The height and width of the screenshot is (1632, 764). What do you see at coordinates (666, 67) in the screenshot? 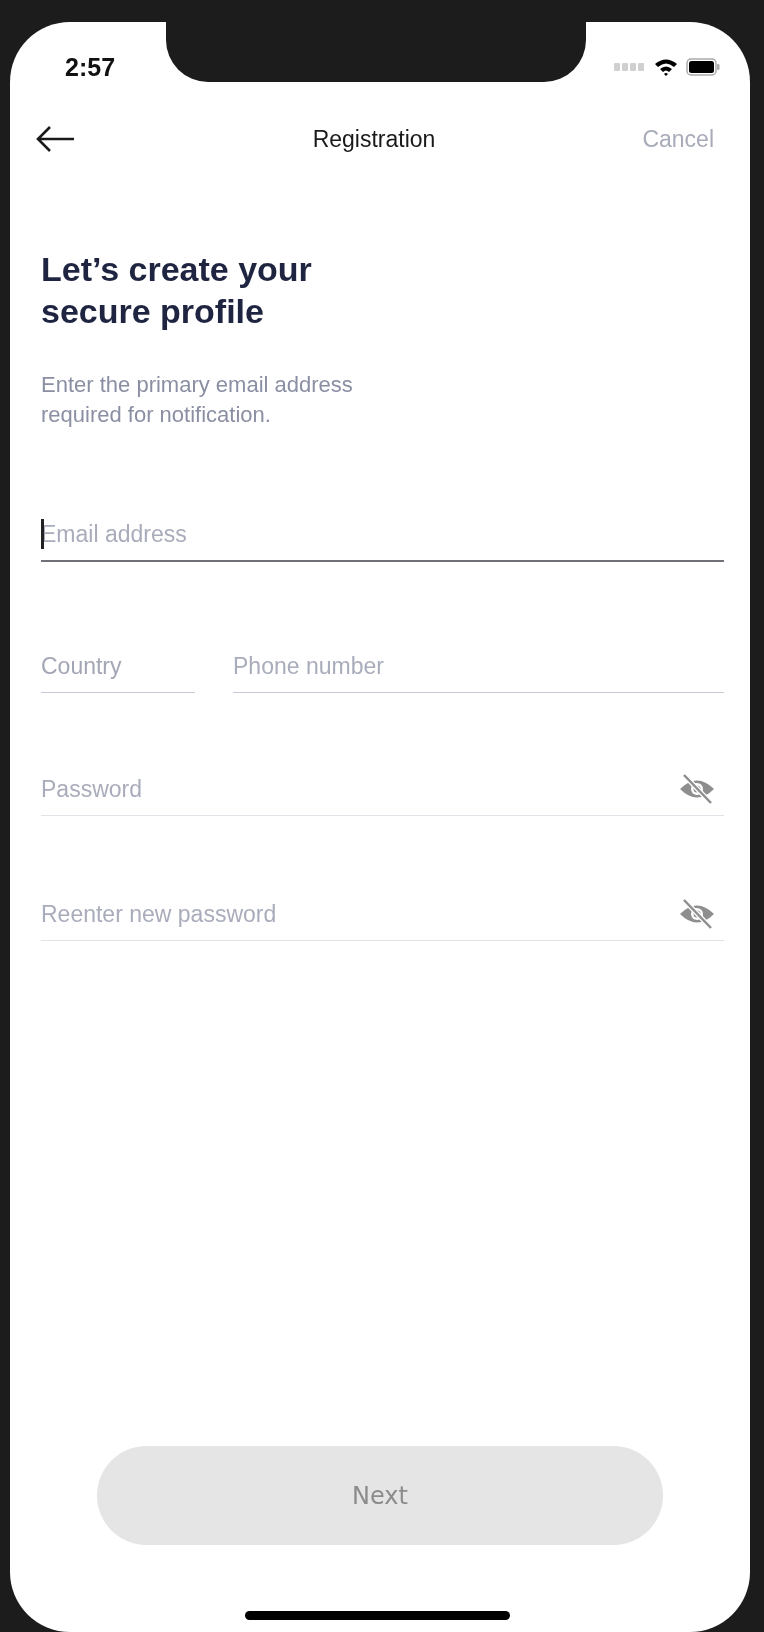
I see `wifi-icon` at bounding box center [666, 67].